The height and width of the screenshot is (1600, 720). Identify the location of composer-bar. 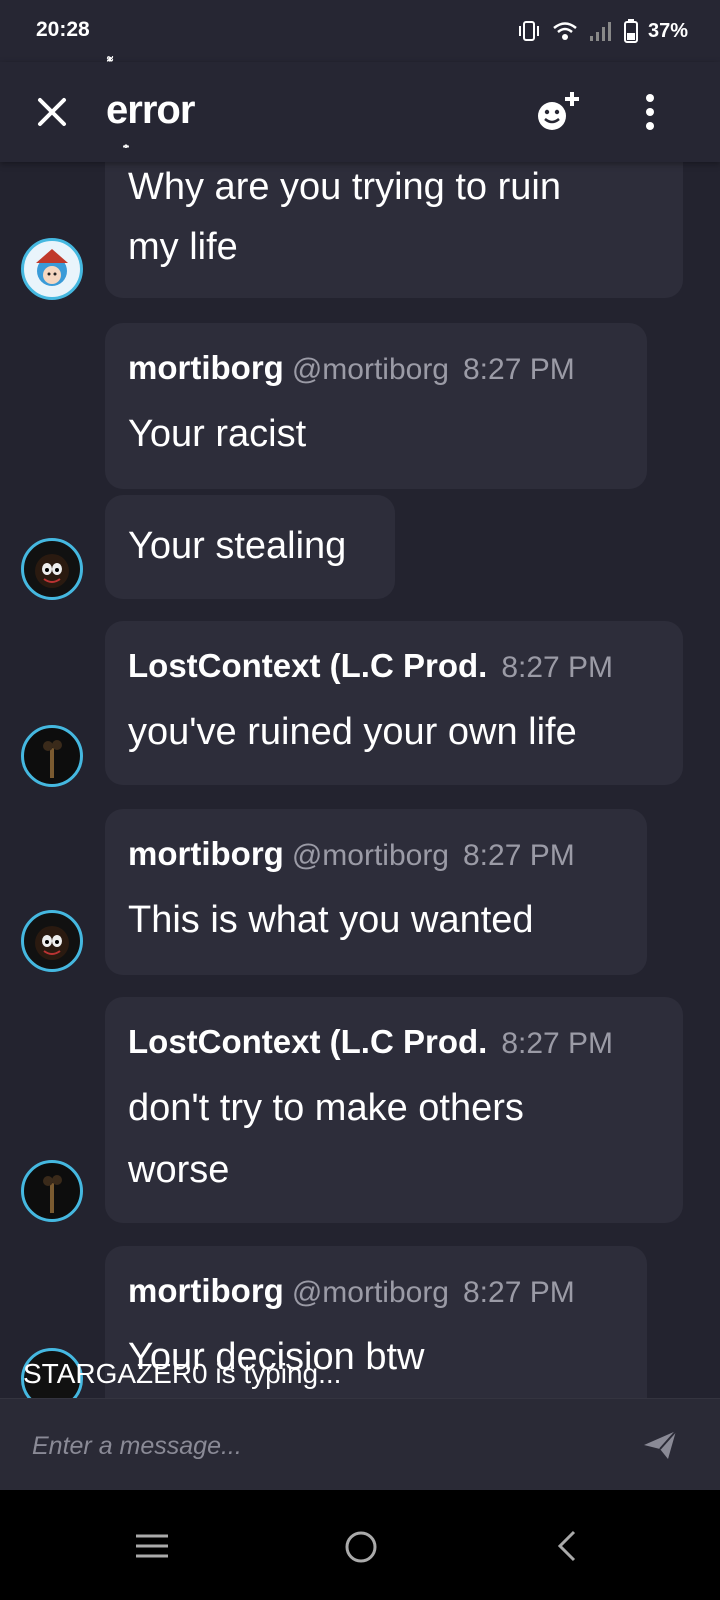
(360, 1444).